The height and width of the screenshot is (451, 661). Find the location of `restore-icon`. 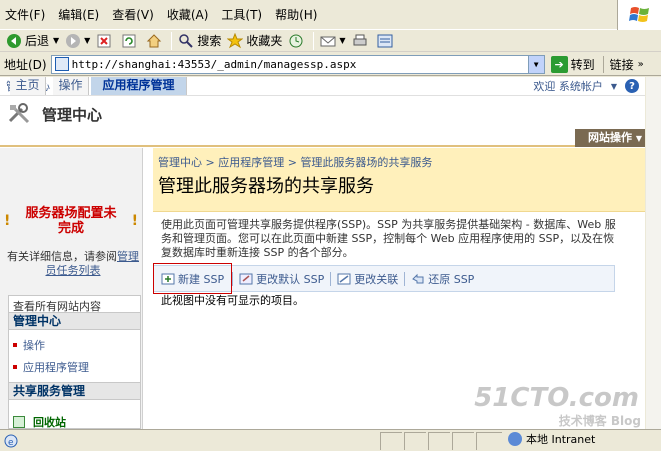

restore-icon is located at coordinates (418, 279).